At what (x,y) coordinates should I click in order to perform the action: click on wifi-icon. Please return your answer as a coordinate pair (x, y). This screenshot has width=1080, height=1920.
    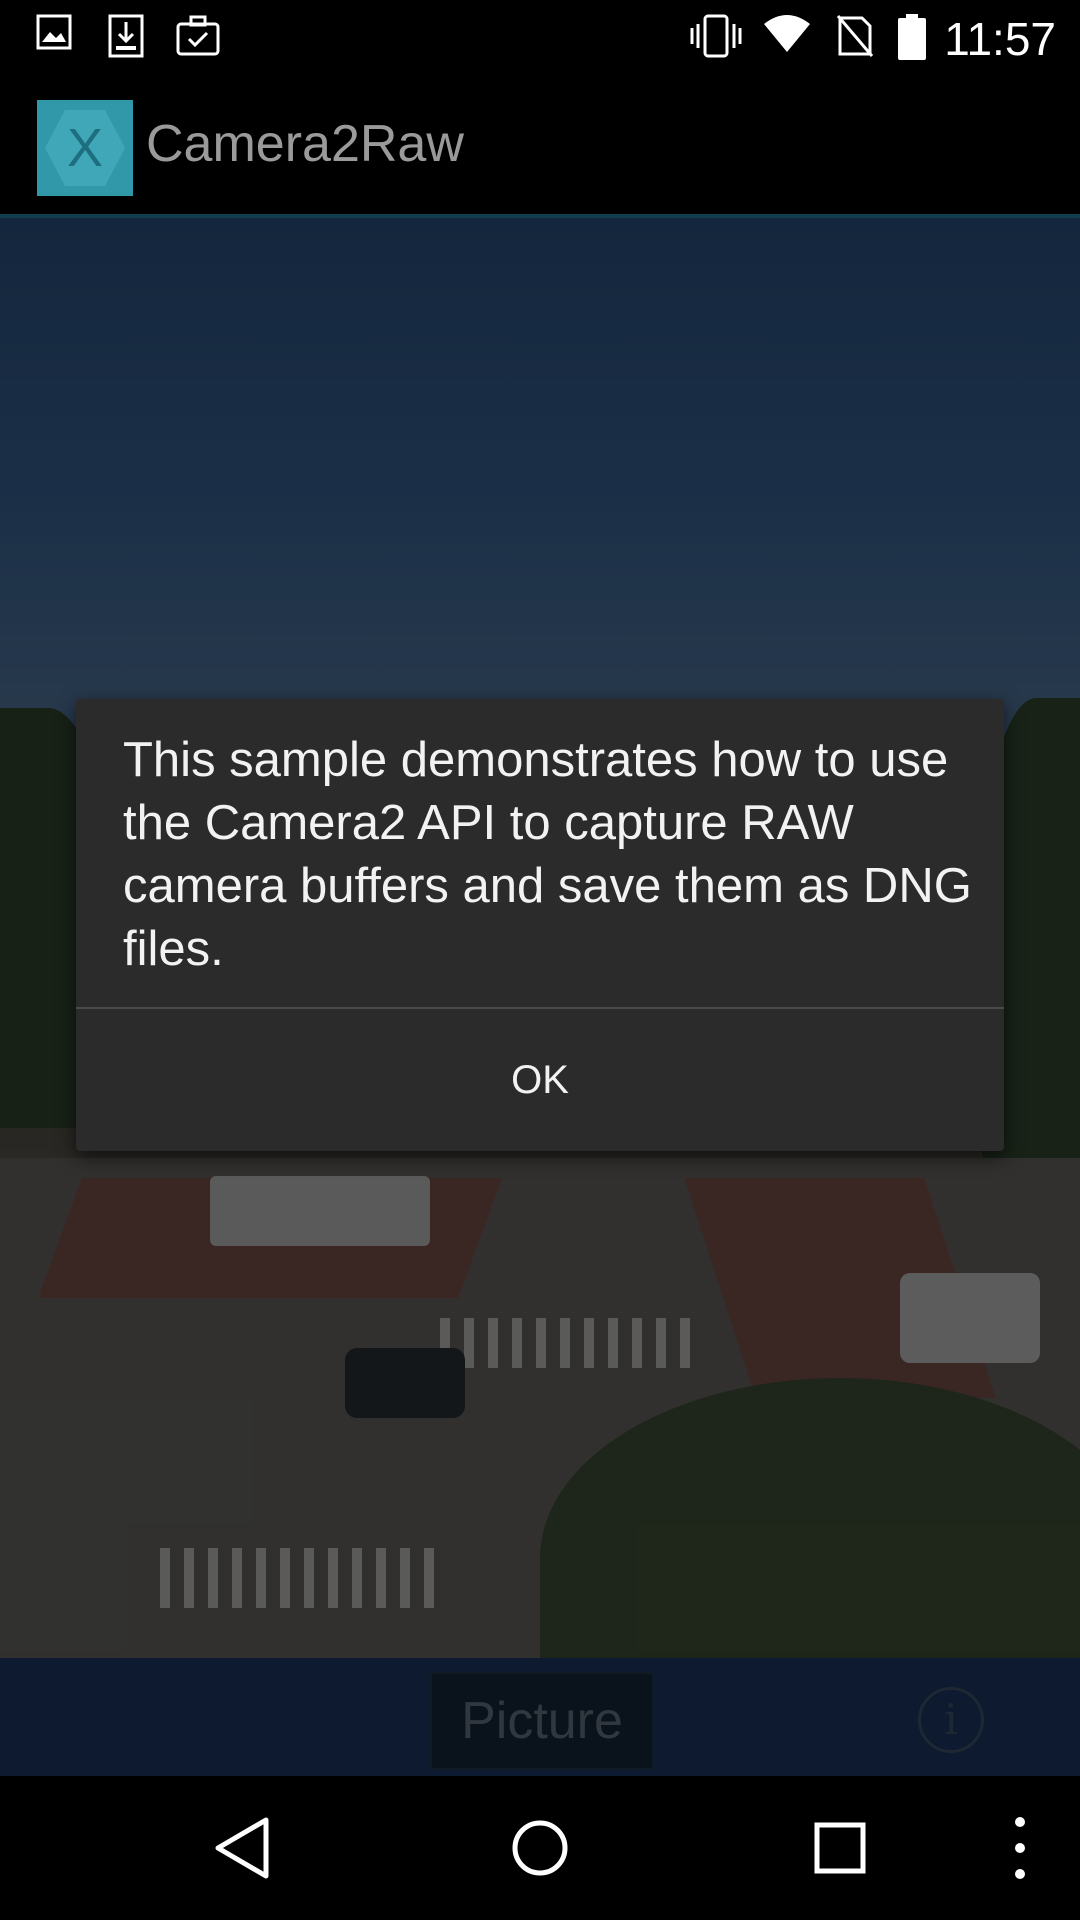
    Looking at the image, I should click on (787, 33).